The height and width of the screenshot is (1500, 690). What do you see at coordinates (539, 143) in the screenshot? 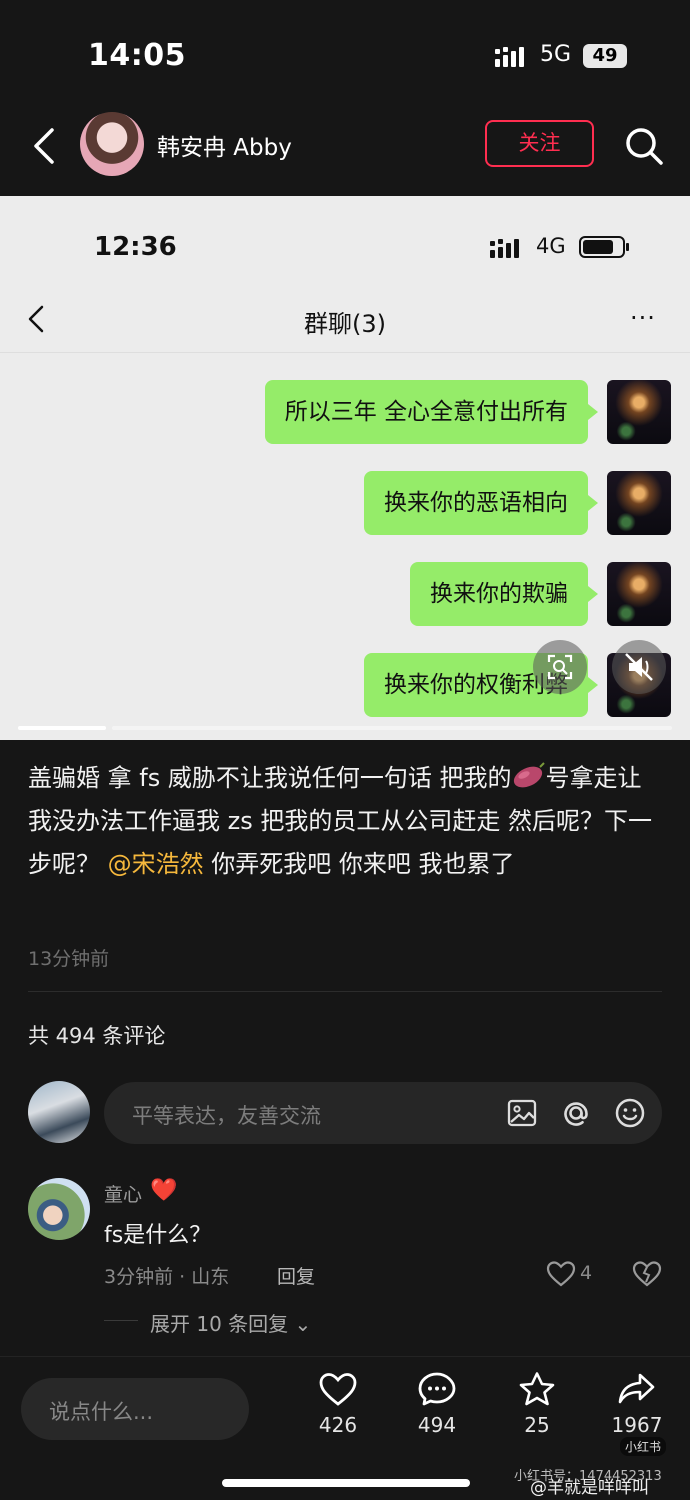
I see `follow-button: 关注` at bounding box center [539, 143].